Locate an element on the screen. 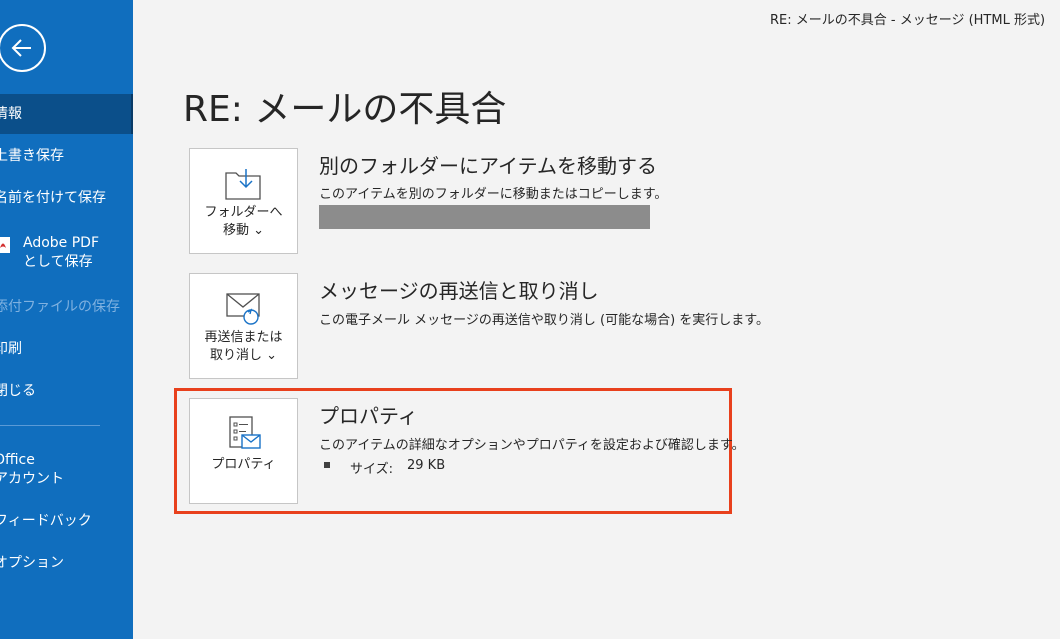 This screenshot has width=1060, height=639. sidebar-item-label: として保存 is located at coordinates (58, 262).